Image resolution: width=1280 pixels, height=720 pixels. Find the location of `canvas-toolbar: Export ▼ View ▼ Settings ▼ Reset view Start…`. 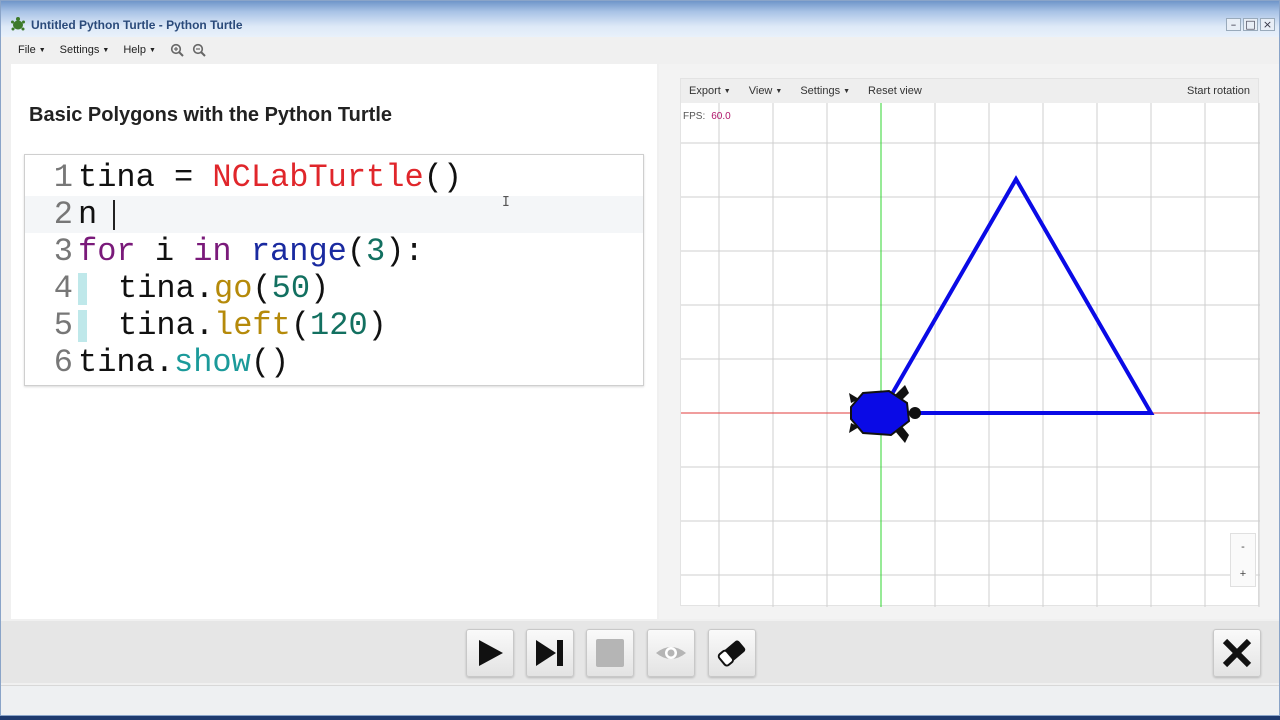

canvas-toolbar: Export ▼ View ▼ Settings ▼ Reset view Start… is located at coordinates (969, 91).